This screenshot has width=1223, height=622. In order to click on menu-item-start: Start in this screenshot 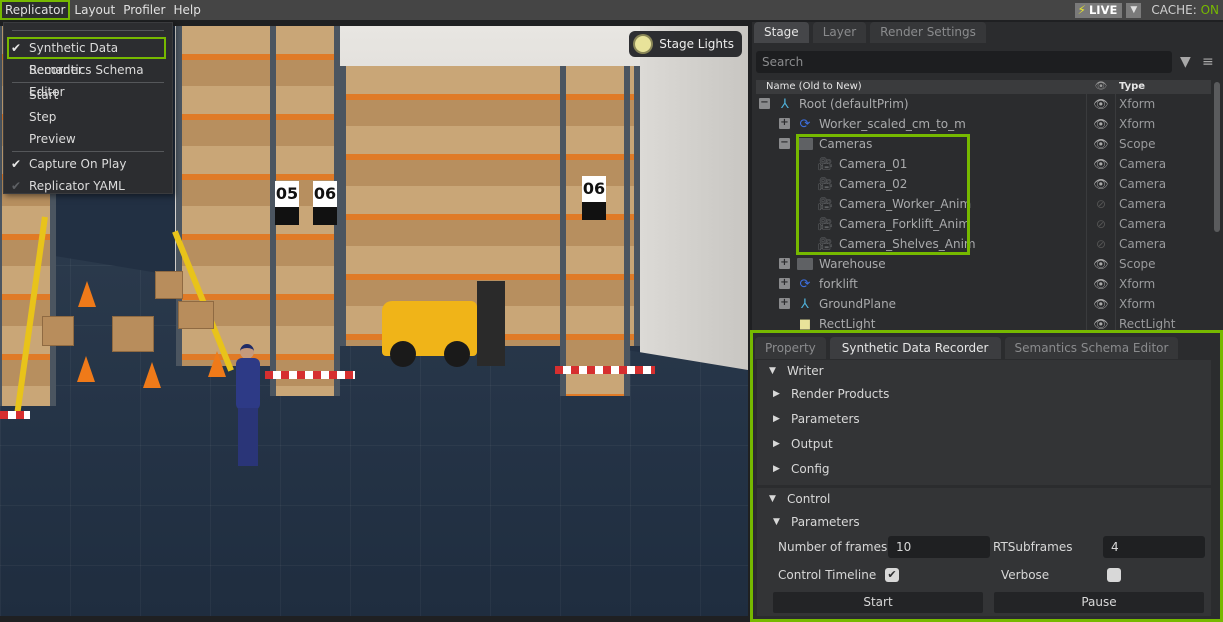, I will do `click(88, 95)`.